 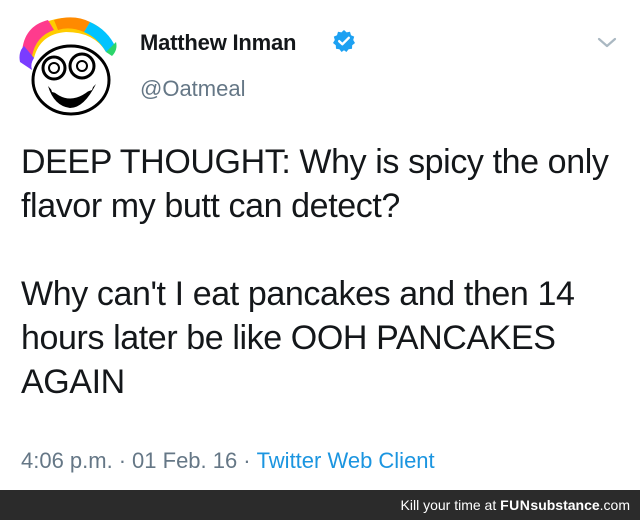 I want to click on watermark-brand-substance: substance, so click(x=565, y=505).